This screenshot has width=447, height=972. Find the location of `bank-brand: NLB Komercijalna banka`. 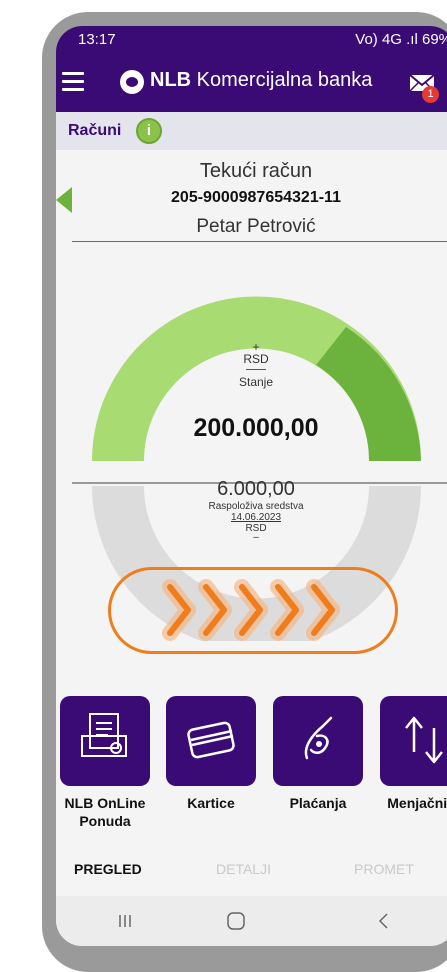

bank-brand: NLB Komercijalna banka is located at coordinates (261, 80).